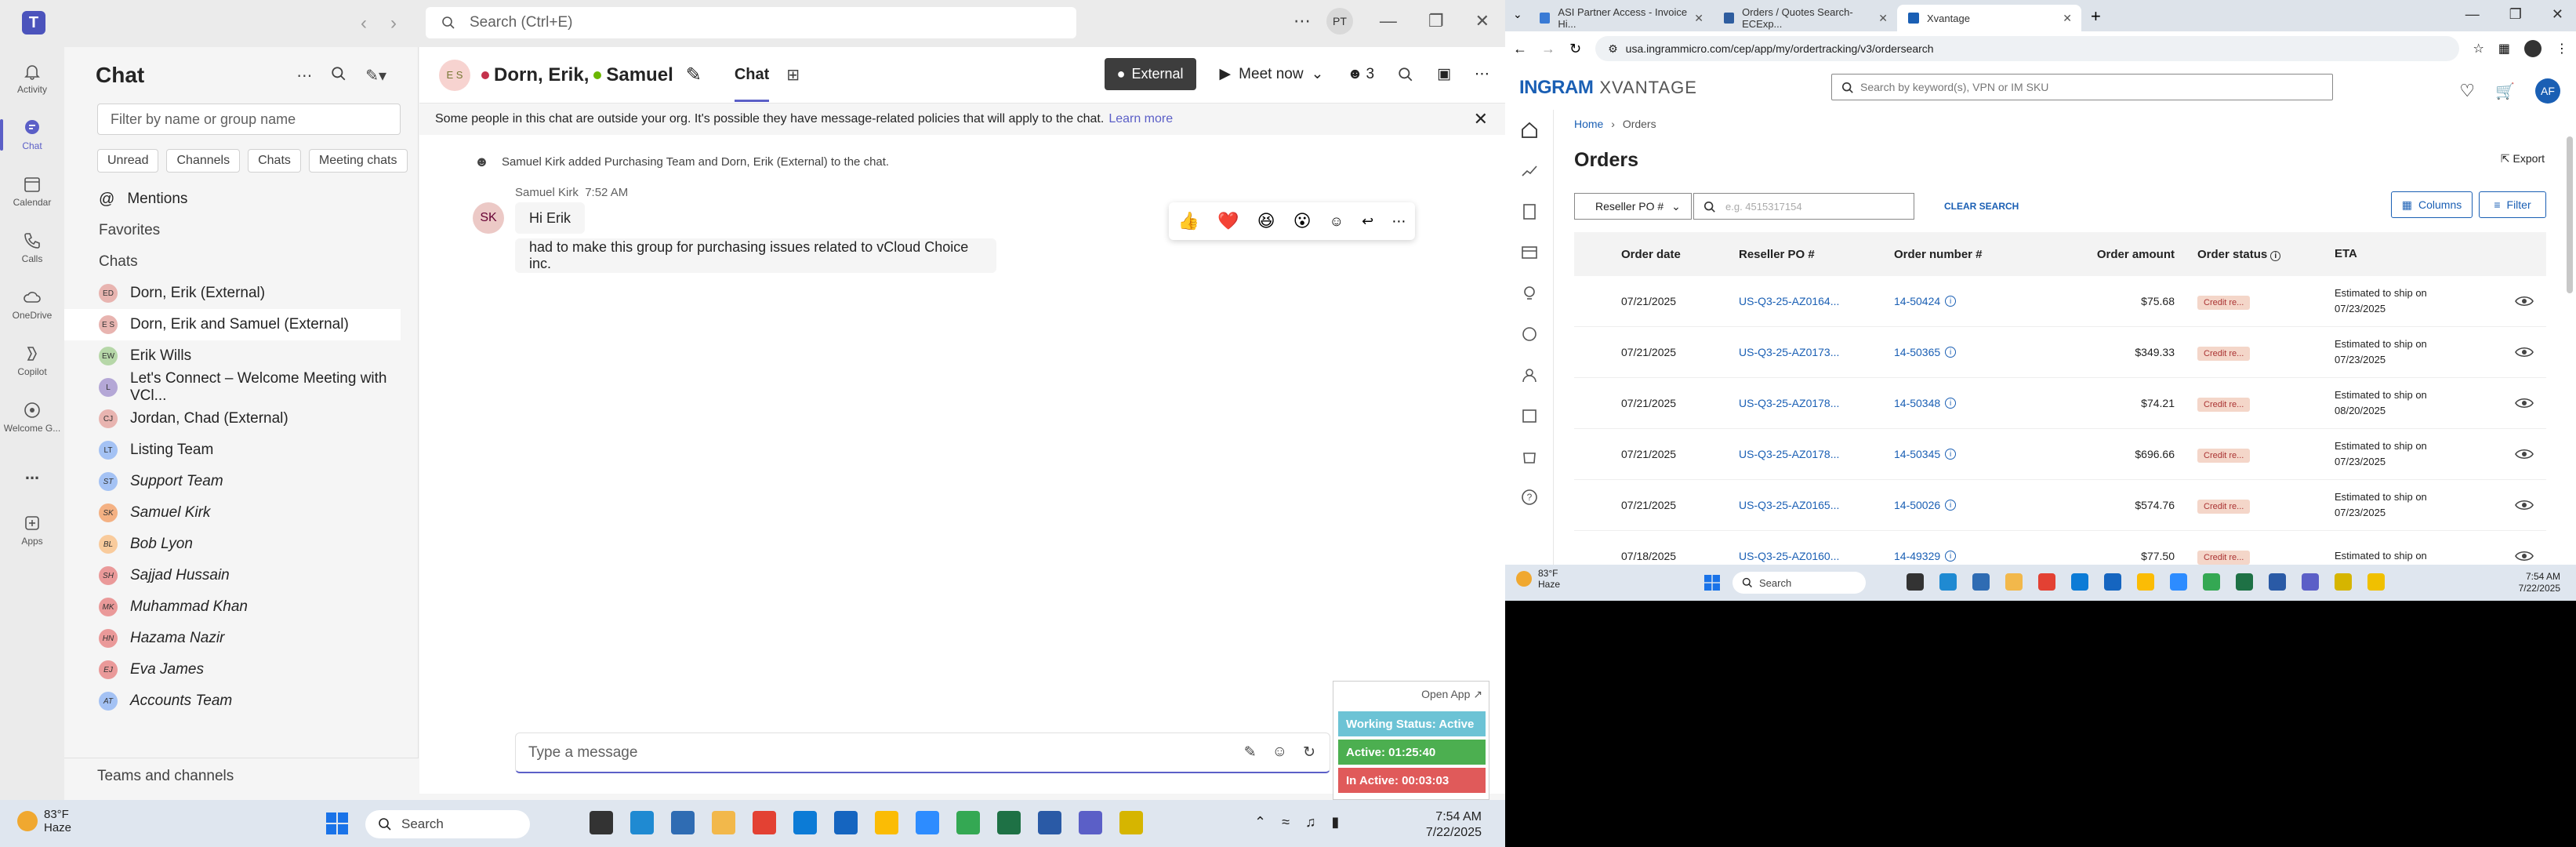 The image size is (2576, 847). Describe the element at coordinates (601, 822) in the screenshot. I see `explorer-icon` at that location.